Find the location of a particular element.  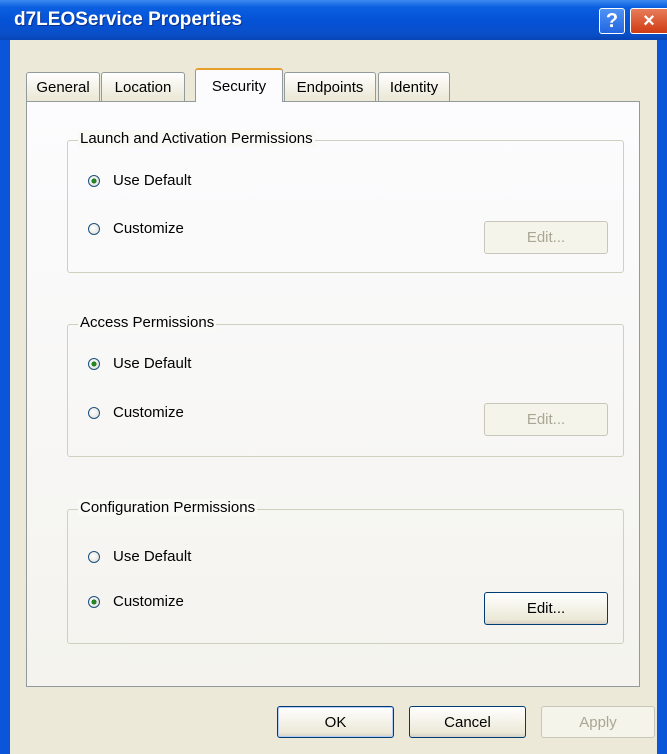

launch-use-default-radio: Use Default is located at coordinates (139, 180).